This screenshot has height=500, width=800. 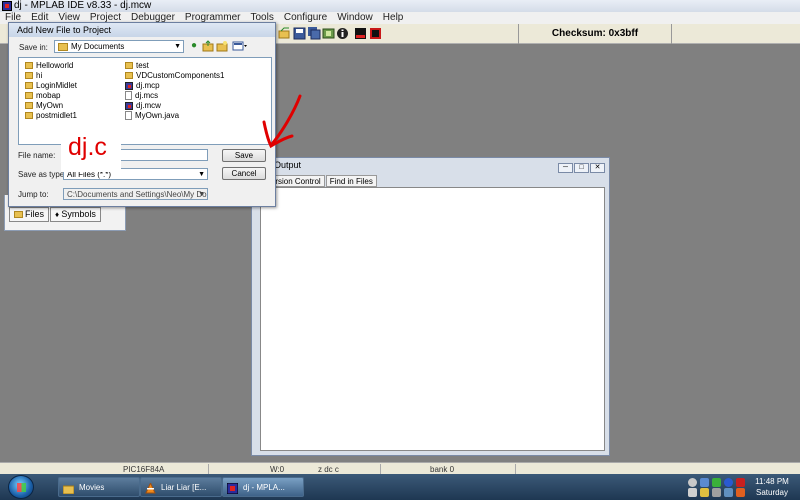 I want to click on tab-symbols: ♦ Symbols, so click(x=75, y=214).